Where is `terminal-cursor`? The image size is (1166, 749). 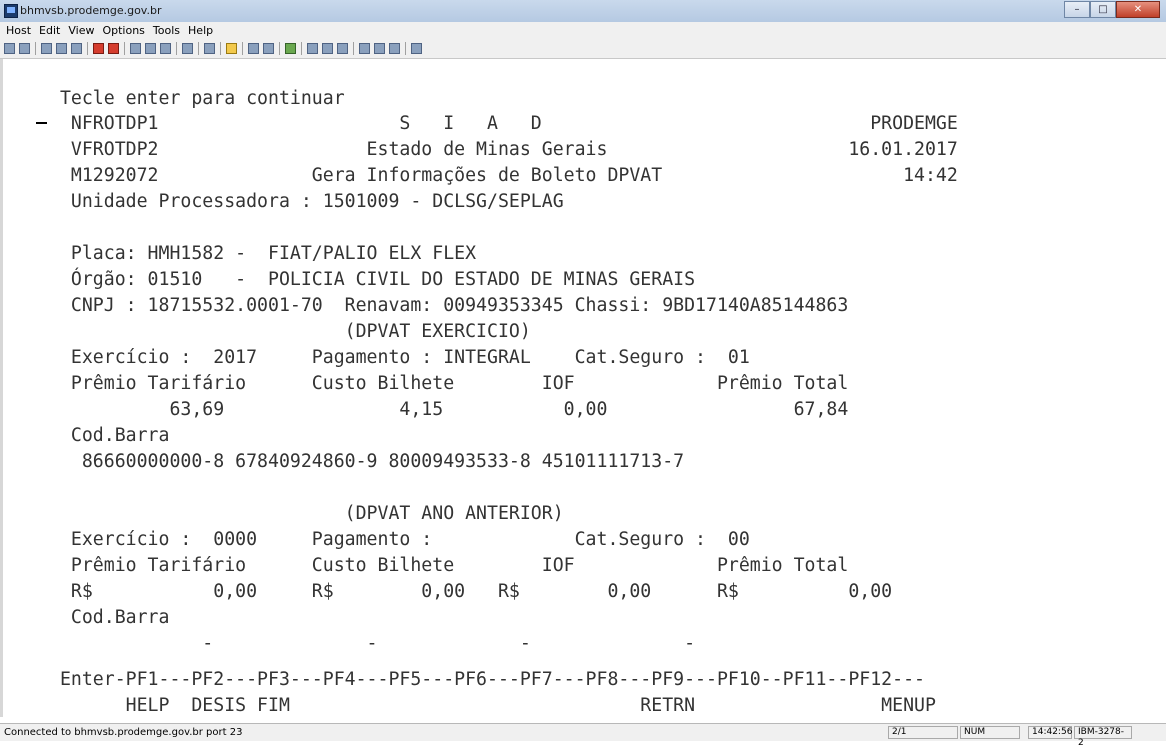
terminal-cursor is located at coordinates (41, 123).